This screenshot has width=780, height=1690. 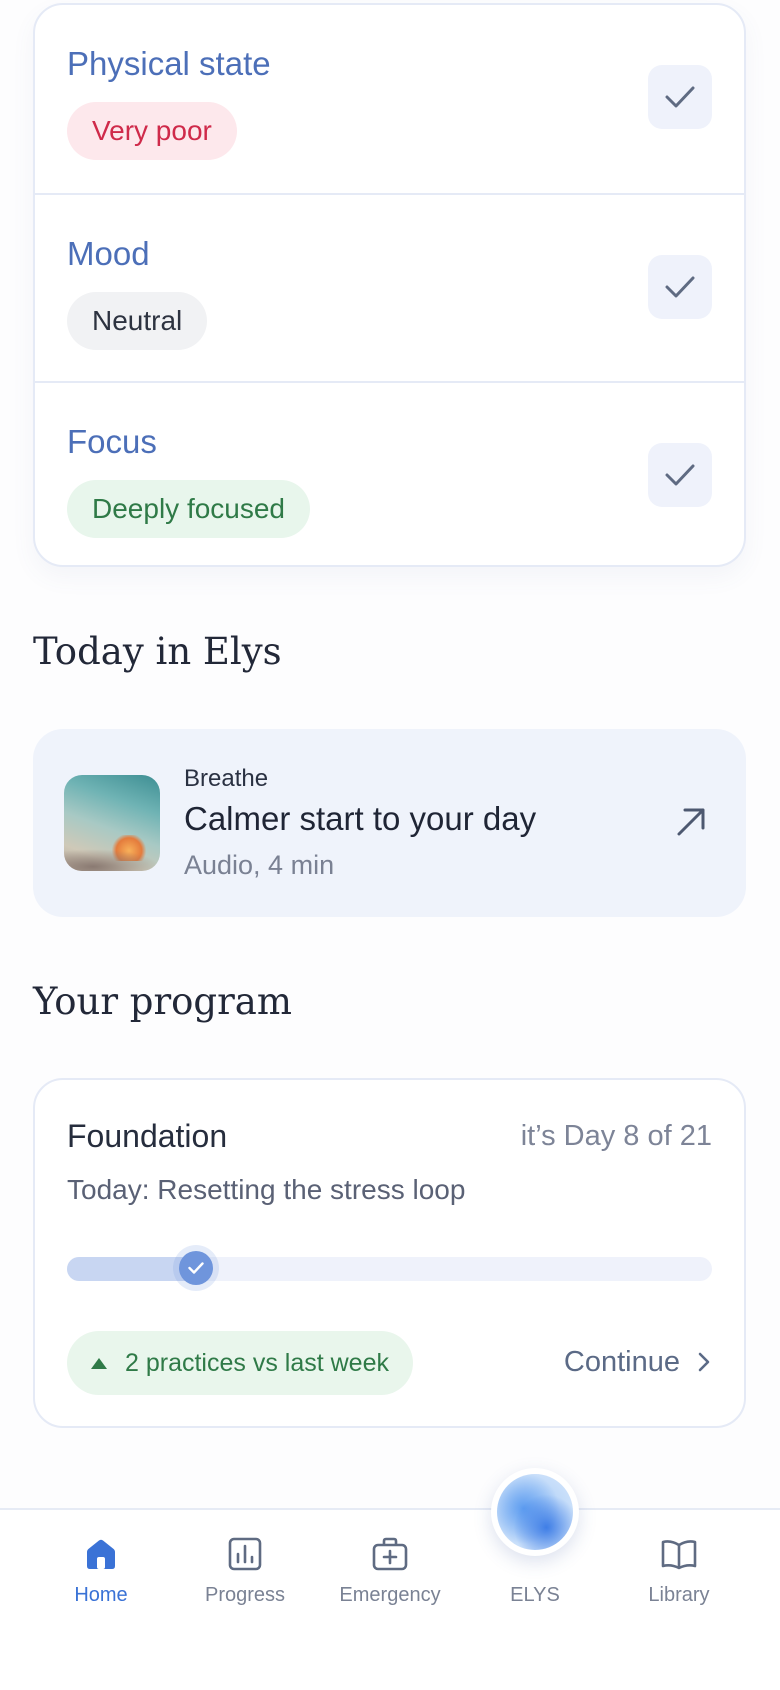 I want to click on tab-library: Library, so click(x=679, y=1570).